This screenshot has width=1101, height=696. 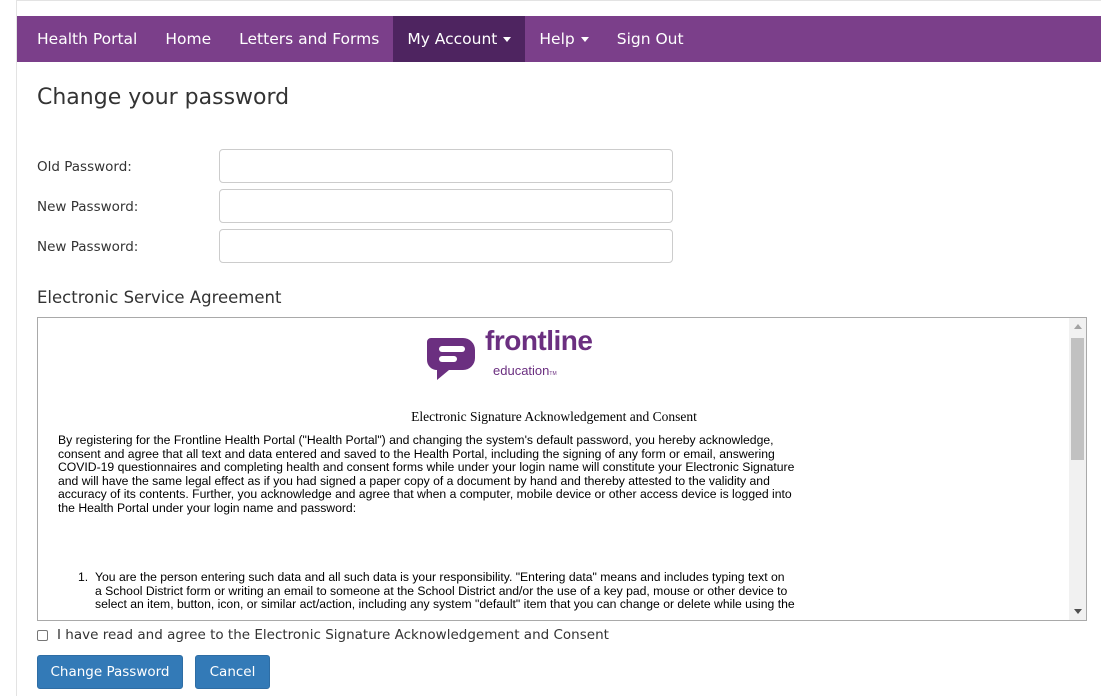 What do you see at coordinates (1077, 399) in the screenshot?
I see `scroll-thumb` at bounding box center [1077, 399].